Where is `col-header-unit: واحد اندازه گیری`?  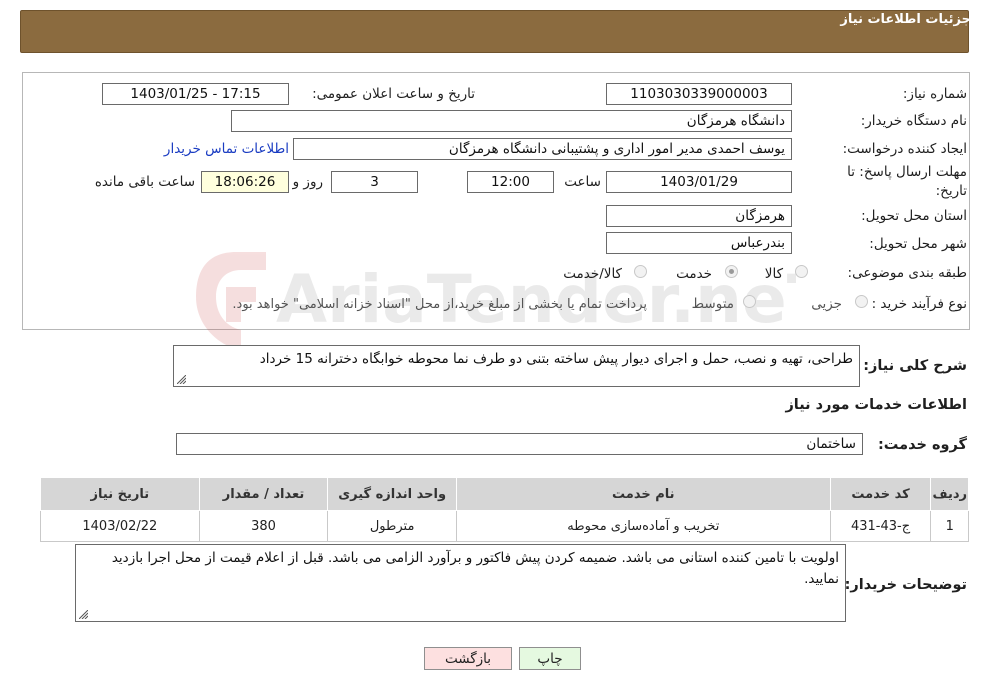
col-header-unit: واحد اندازه گیری is located at coordinates (392, 494).